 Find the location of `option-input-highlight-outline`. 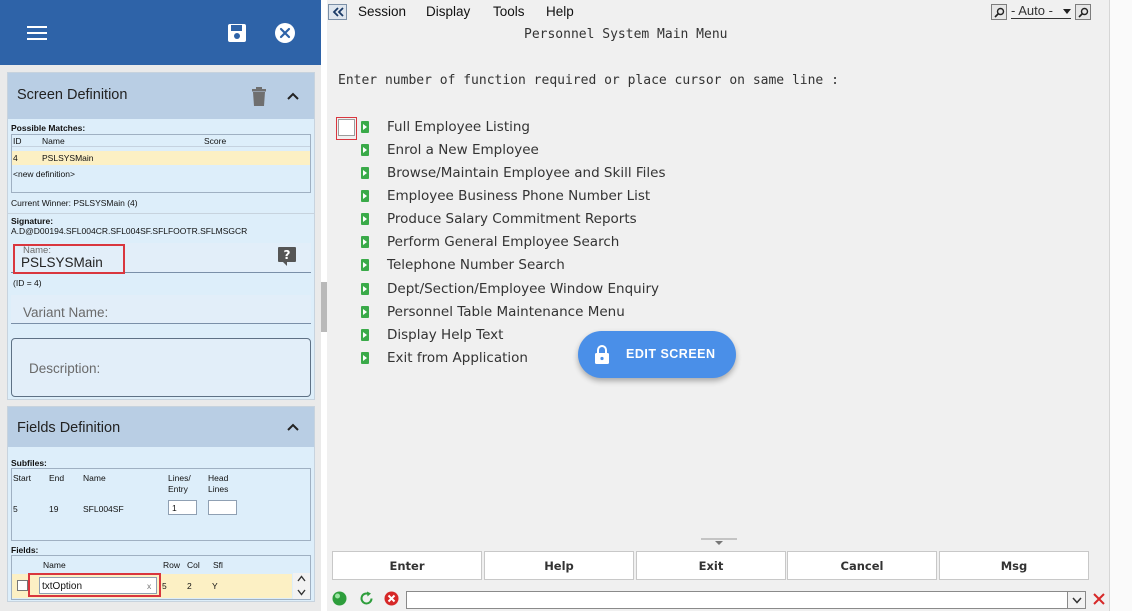

option-input-highlight-outline is located at coordinates (346, 128).